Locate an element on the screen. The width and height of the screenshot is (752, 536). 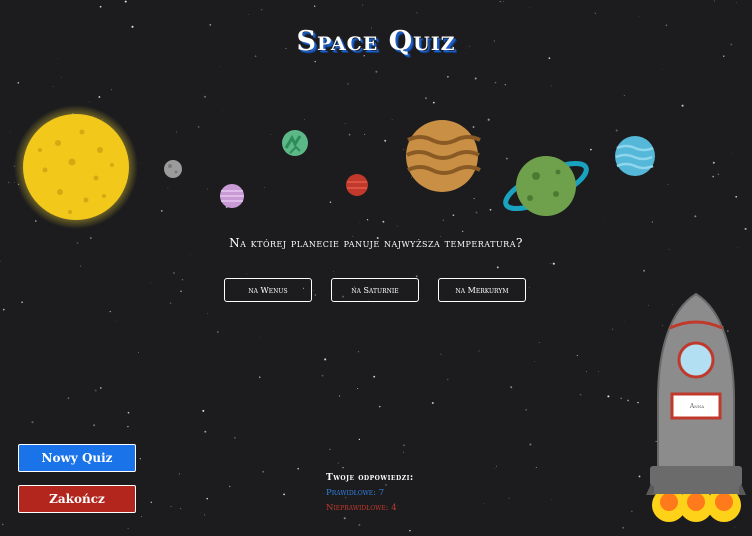
answer-button-2: na Saturnie is located at coordinates (375, 290).